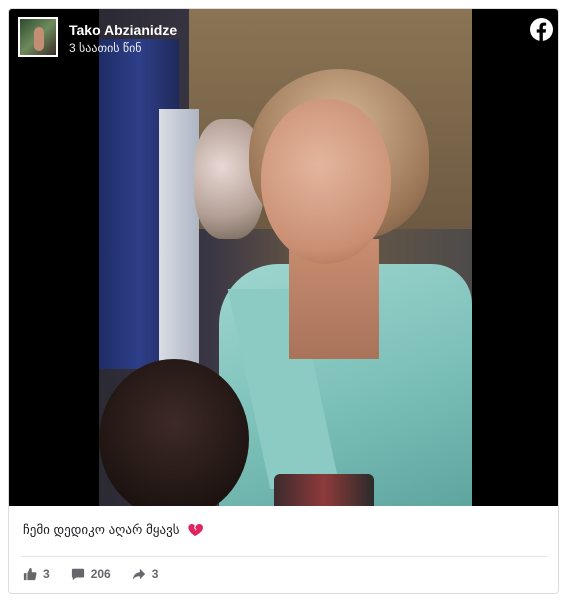  I want to click on post-header: Tako Abzianidze 3 საათის წინ, so click(97, 37).